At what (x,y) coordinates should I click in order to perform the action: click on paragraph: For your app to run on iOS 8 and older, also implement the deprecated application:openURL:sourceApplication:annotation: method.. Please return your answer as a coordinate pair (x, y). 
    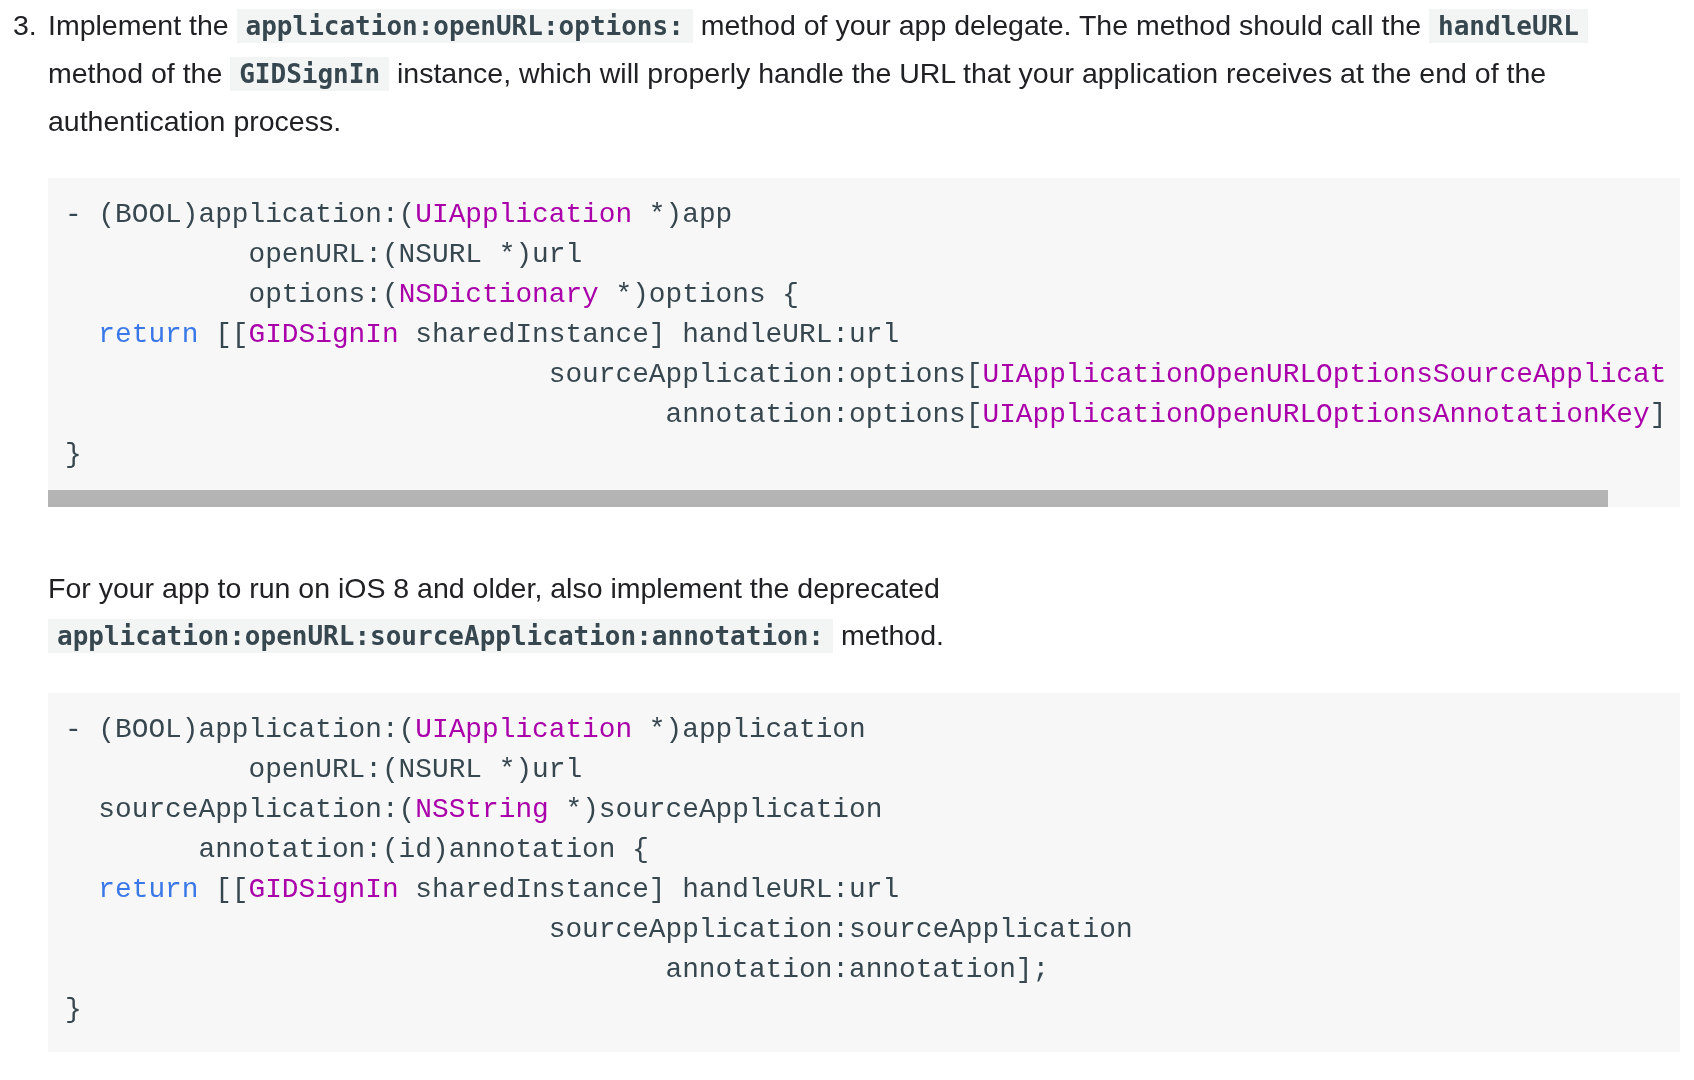
    Looking at the image, I should click on (496, 613).